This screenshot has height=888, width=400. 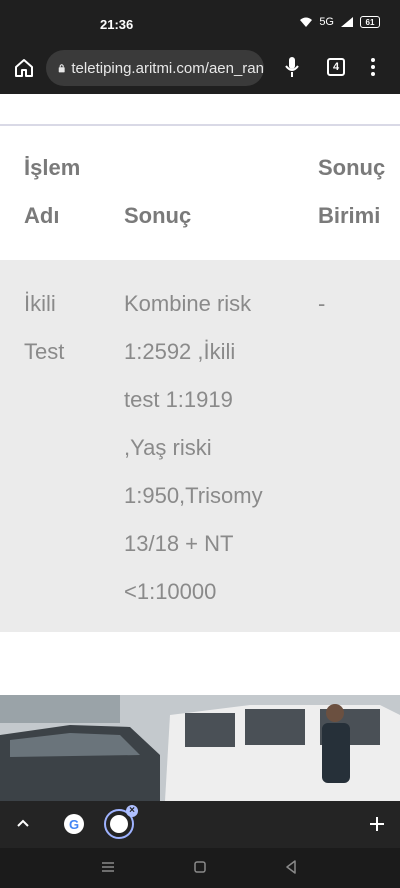 I want to click on system-nav-bar, so click(x=200, y=868).